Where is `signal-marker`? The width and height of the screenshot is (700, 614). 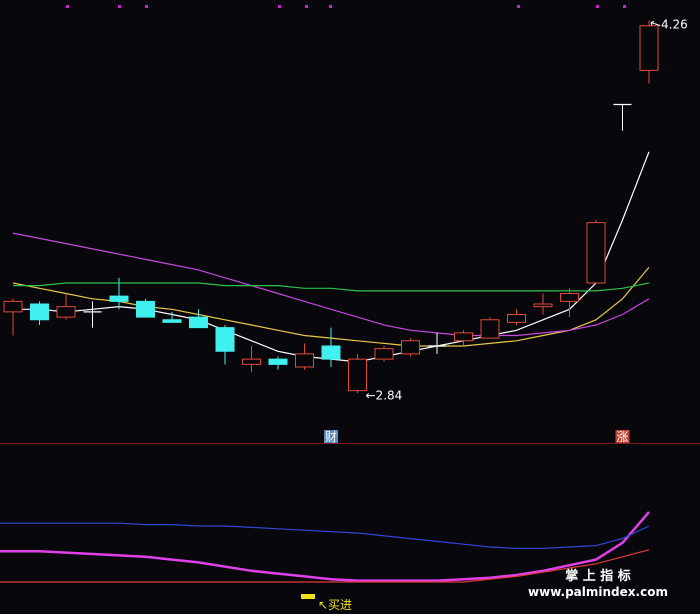 signal-marker is located at coordinates (308, 596).